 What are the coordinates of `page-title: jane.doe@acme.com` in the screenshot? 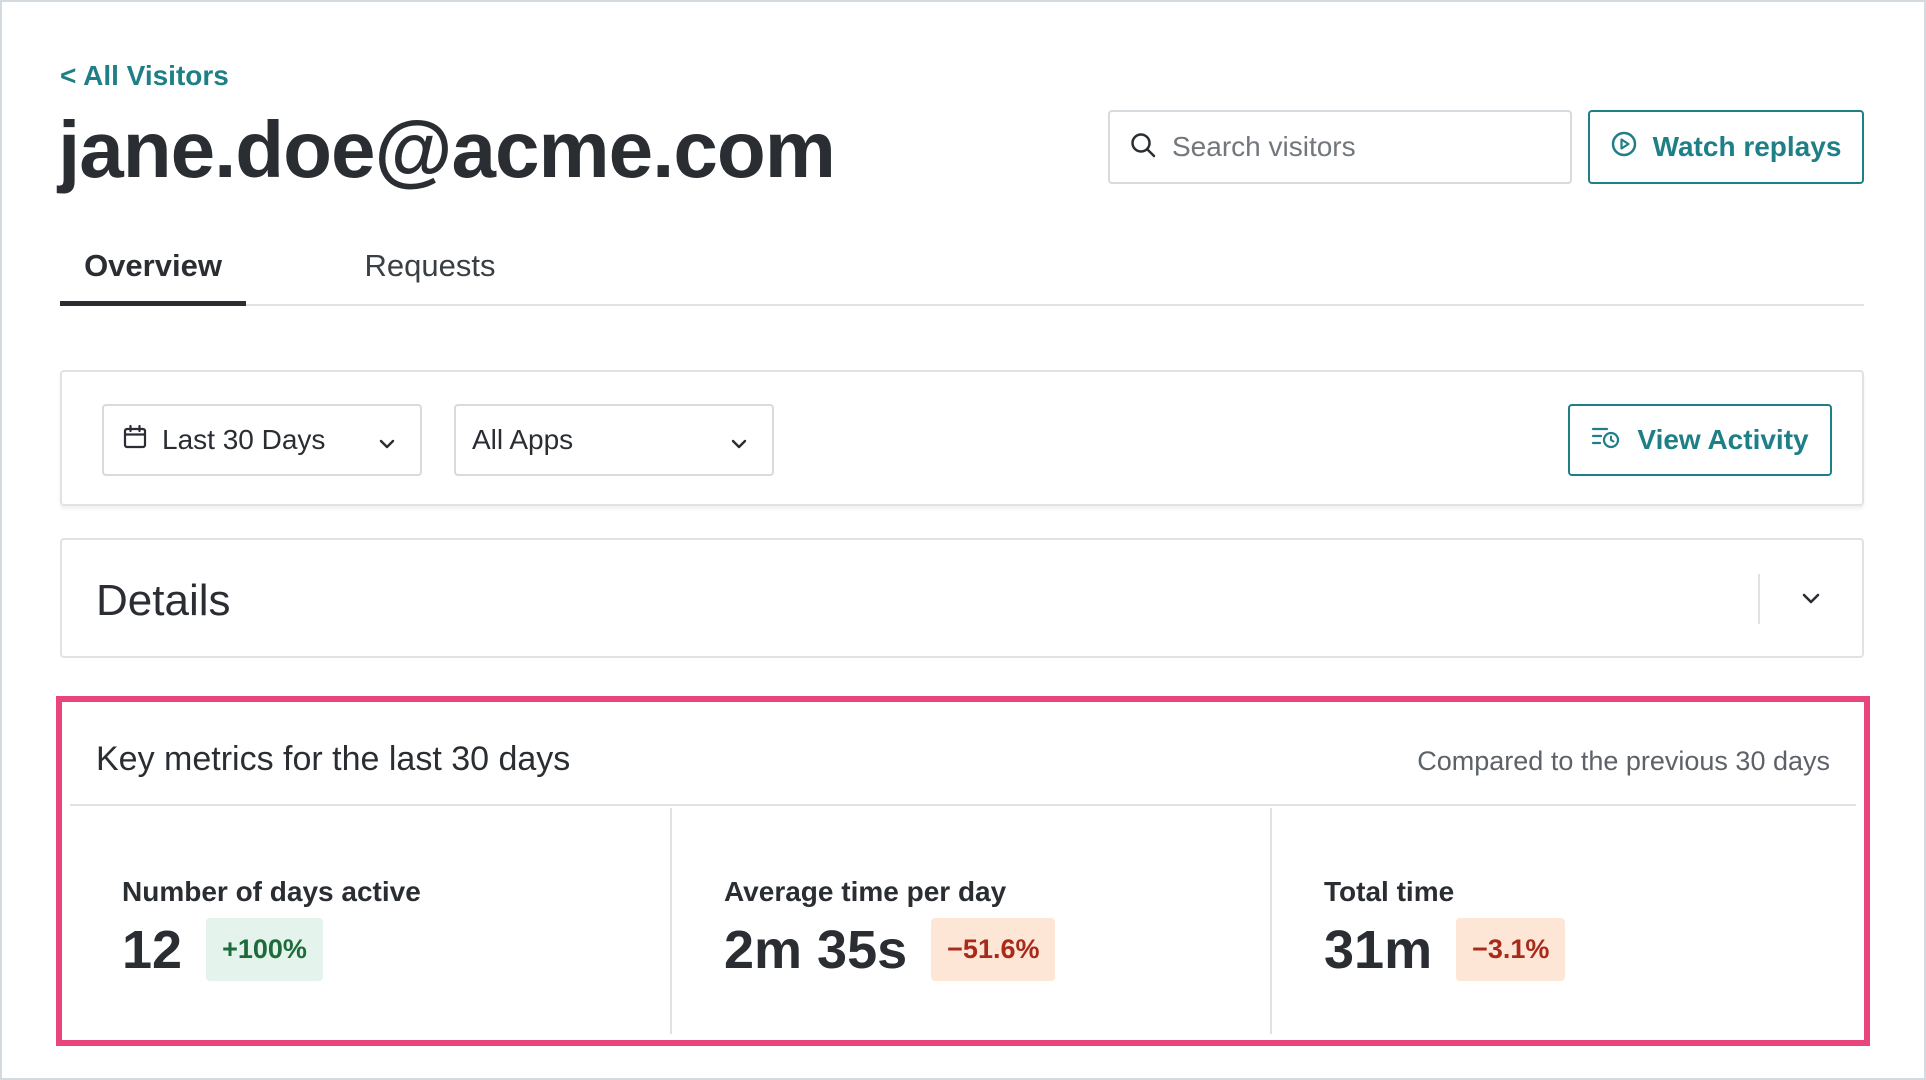 It's located at (447, 149).